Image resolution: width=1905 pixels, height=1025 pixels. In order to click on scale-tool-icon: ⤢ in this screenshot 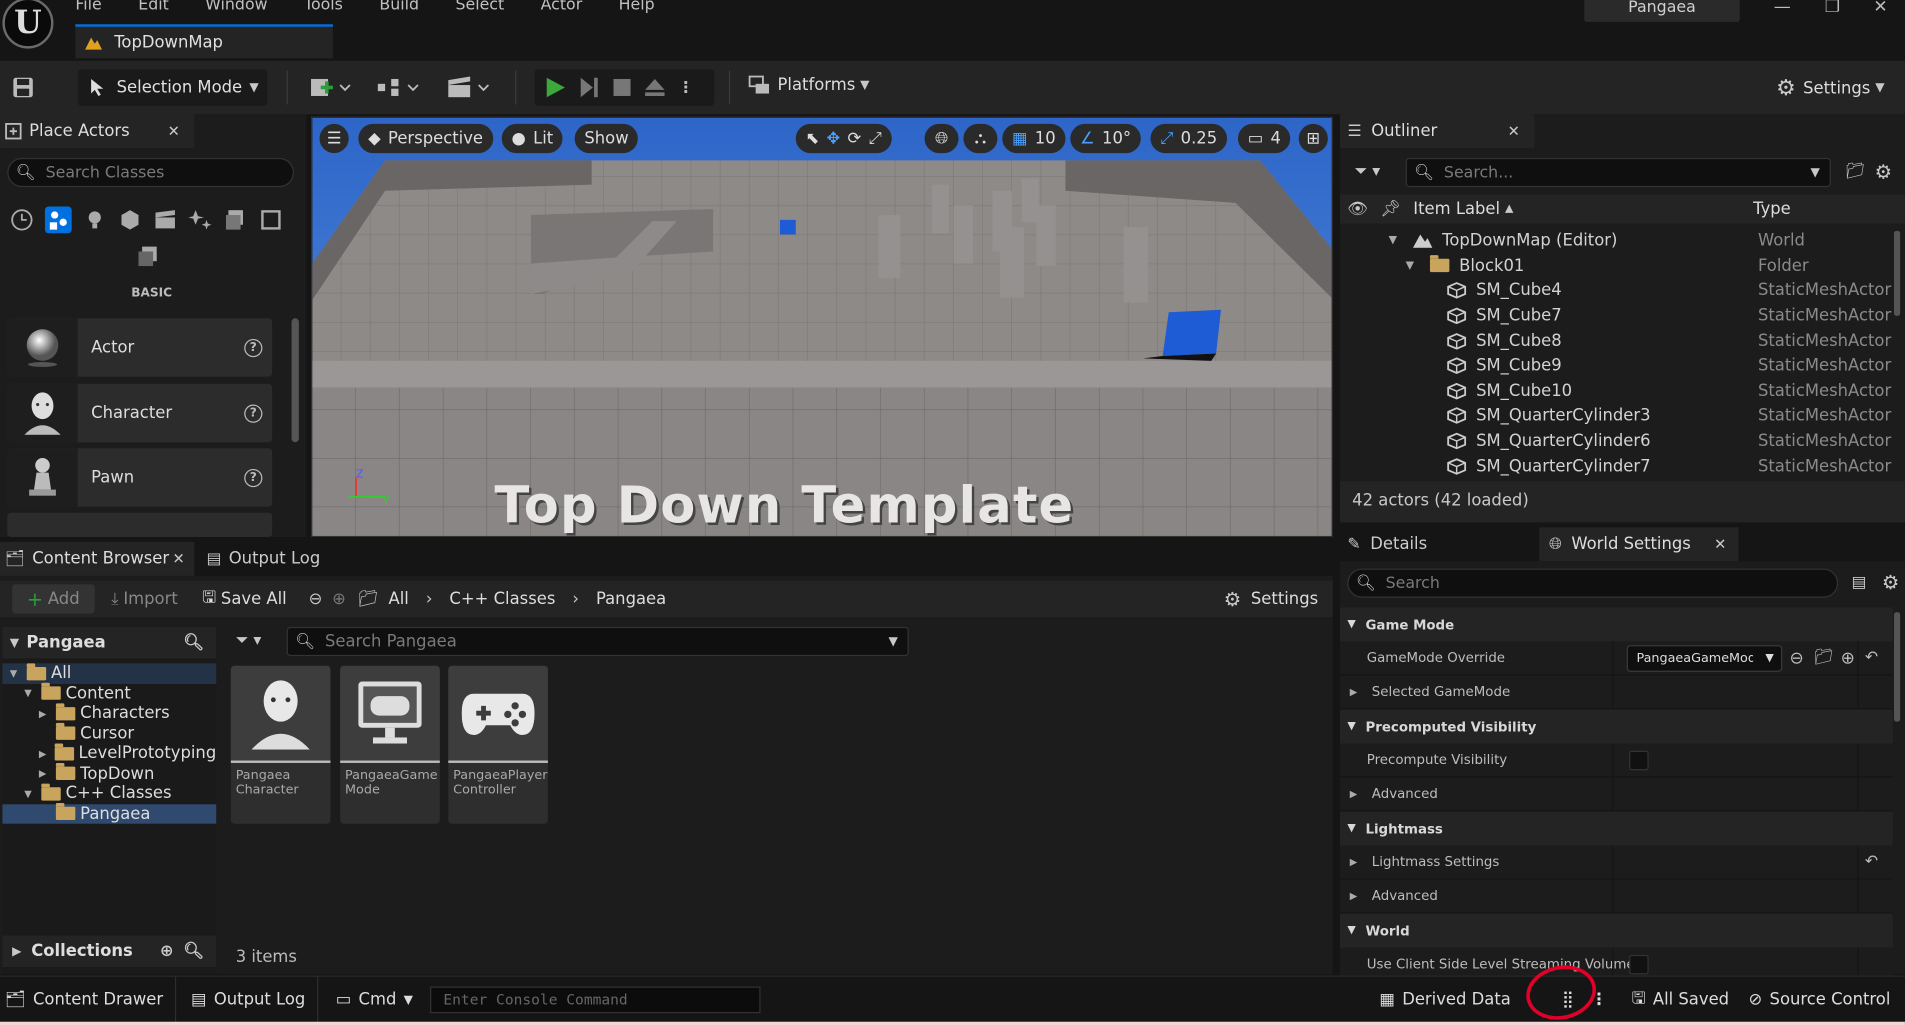, I will do `click(875, 138)`.